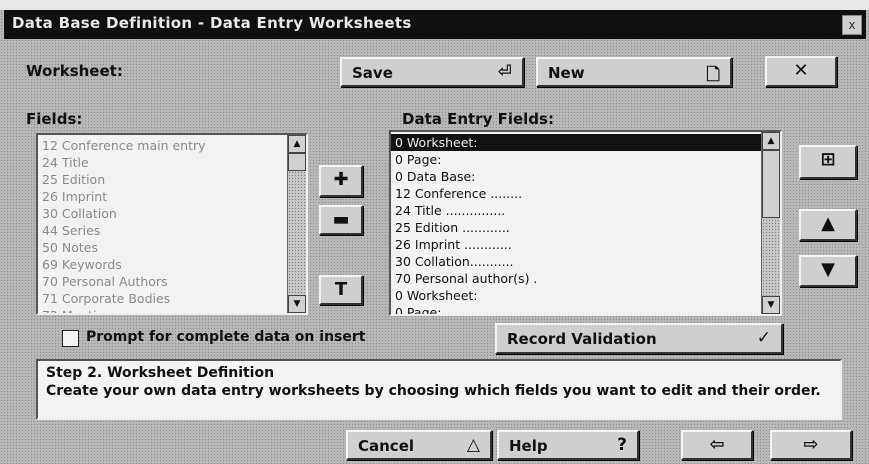  I want to click on fields-scrollbar: ▲ ▼, so click(296, 224).